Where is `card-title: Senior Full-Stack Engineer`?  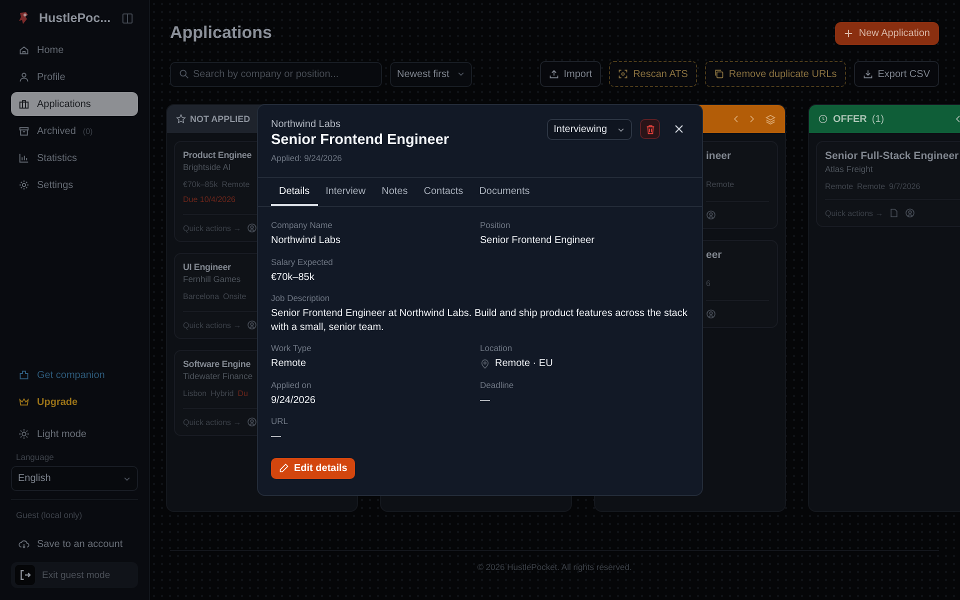 card-title: Senior Full-Stack Engineer is located at coordinates (892, 156).